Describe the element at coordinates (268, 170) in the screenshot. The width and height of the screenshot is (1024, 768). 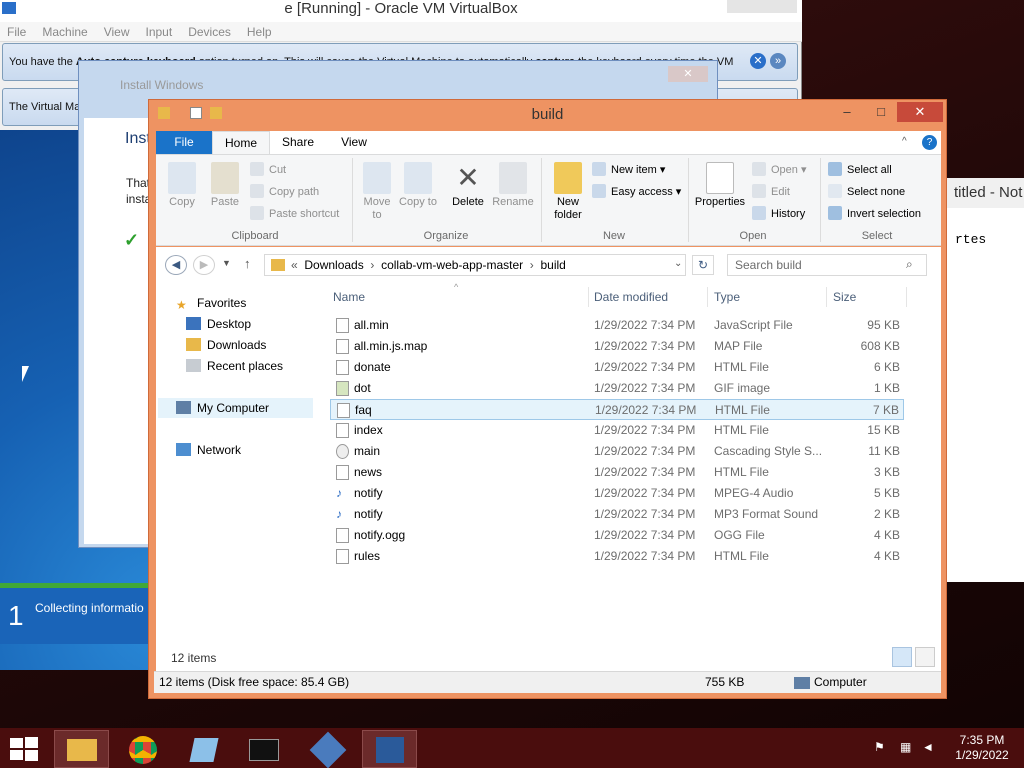
I see `cut-button: Cut` at that location.